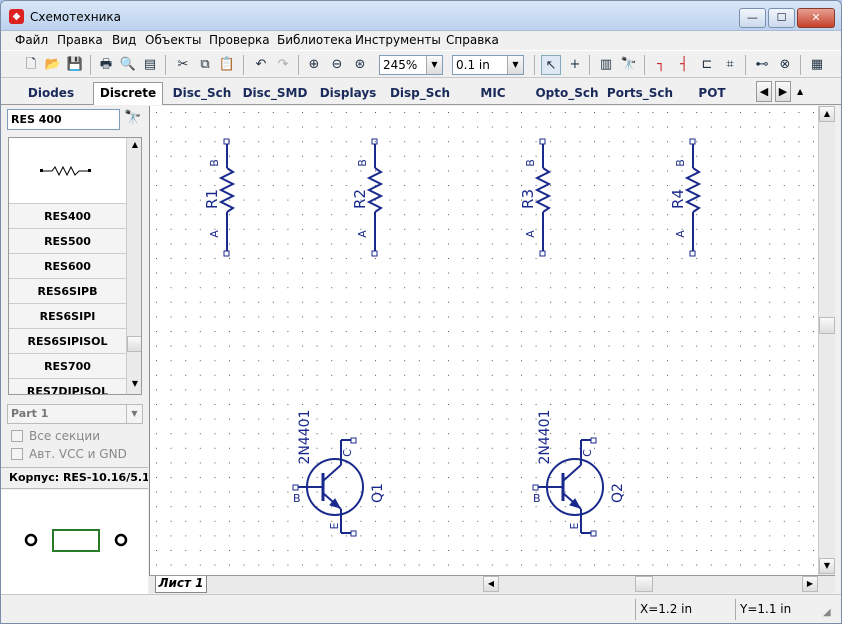  Describe the element at coordinates (67, 341) in the screenshot. I see `list-item: RES6SIPISOL` at that location.